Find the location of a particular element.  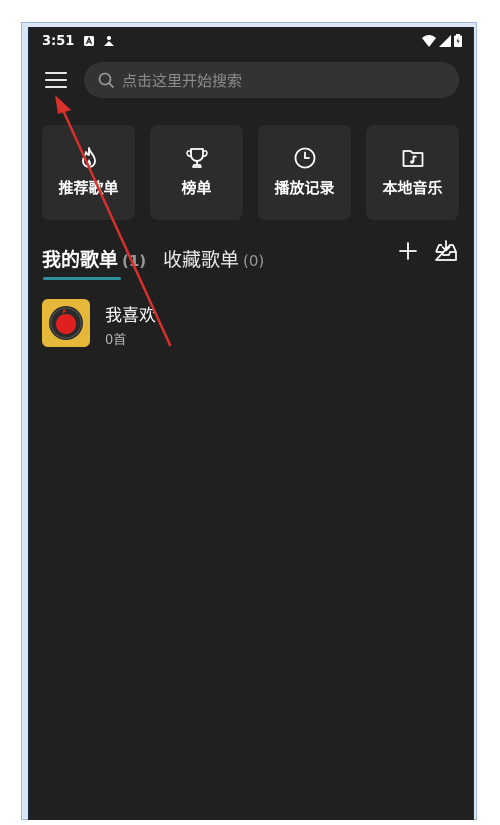

tile-charts: 榜单 is located at coordinates (196, 172).